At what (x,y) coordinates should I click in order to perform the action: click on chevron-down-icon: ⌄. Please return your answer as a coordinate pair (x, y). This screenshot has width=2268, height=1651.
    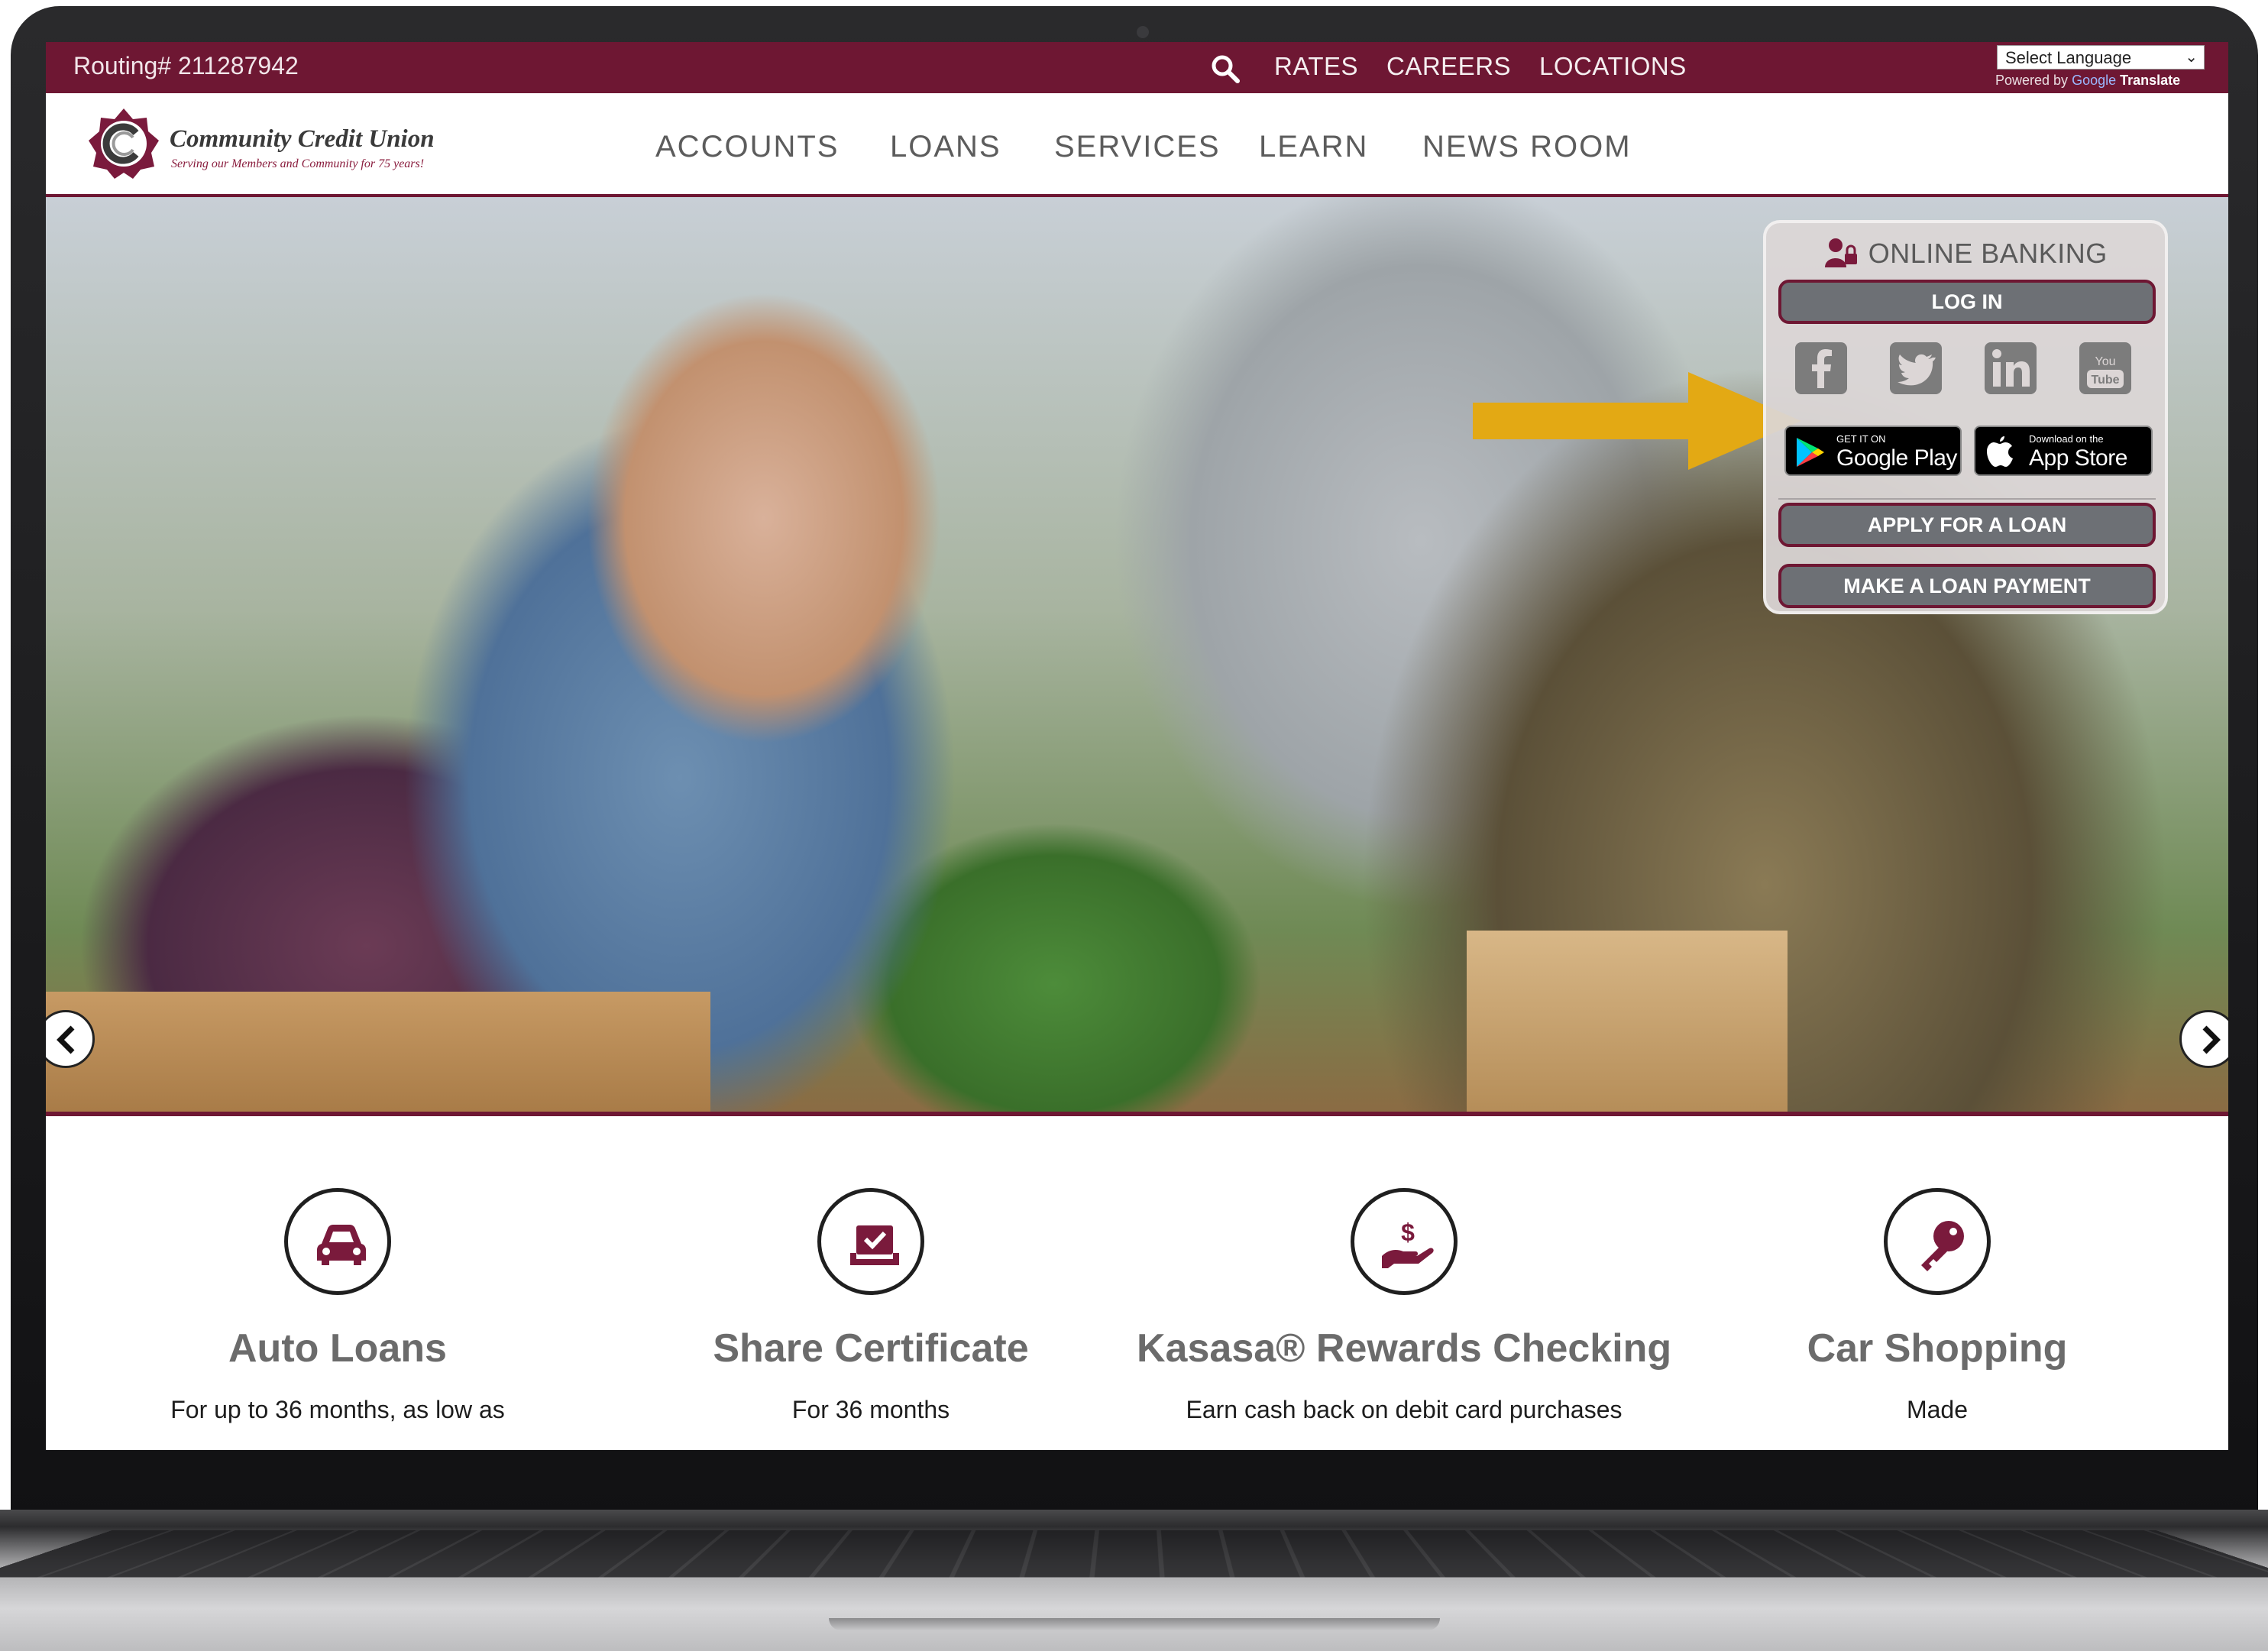
    Looking at the image, I should click on (2191, 57).